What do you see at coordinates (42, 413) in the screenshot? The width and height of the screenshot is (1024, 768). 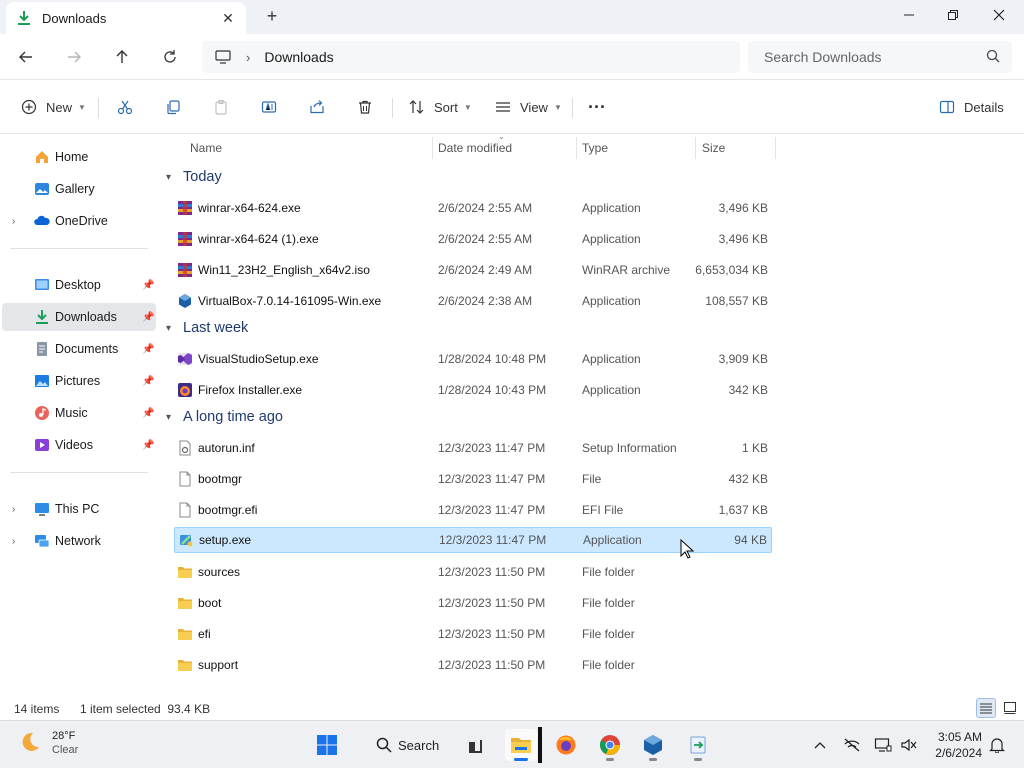 I see `music-icon` at bounding box center [42, 413].